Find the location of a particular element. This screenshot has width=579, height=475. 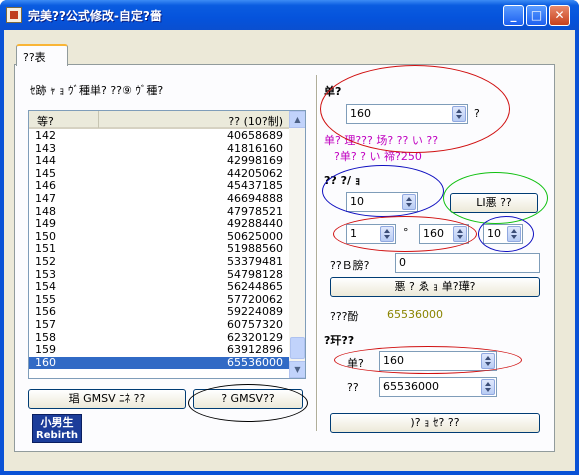

gmsv-left-button: 琩 GMSV ﾆﾈ ?? is located at coordinates (107, 399).